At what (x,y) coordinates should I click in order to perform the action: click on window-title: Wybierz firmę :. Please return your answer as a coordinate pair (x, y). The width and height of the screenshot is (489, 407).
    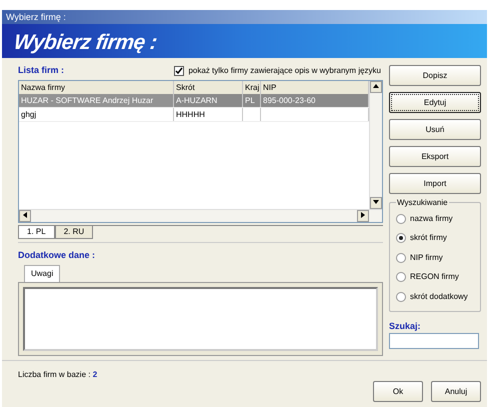
    Looking at the image, I should click on (244, 17).